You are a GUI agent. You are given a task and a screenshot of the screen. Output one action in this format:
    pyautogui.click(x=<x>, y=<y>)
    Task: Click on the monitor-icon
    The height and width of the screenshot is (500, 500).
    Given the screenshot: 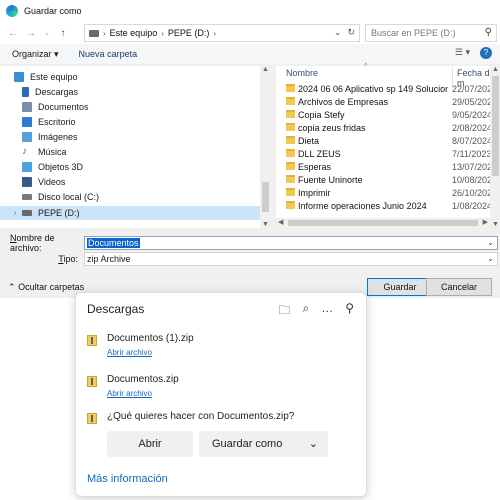 What is the action you would take?
    pyautogui.click(x=19, y=77)
    